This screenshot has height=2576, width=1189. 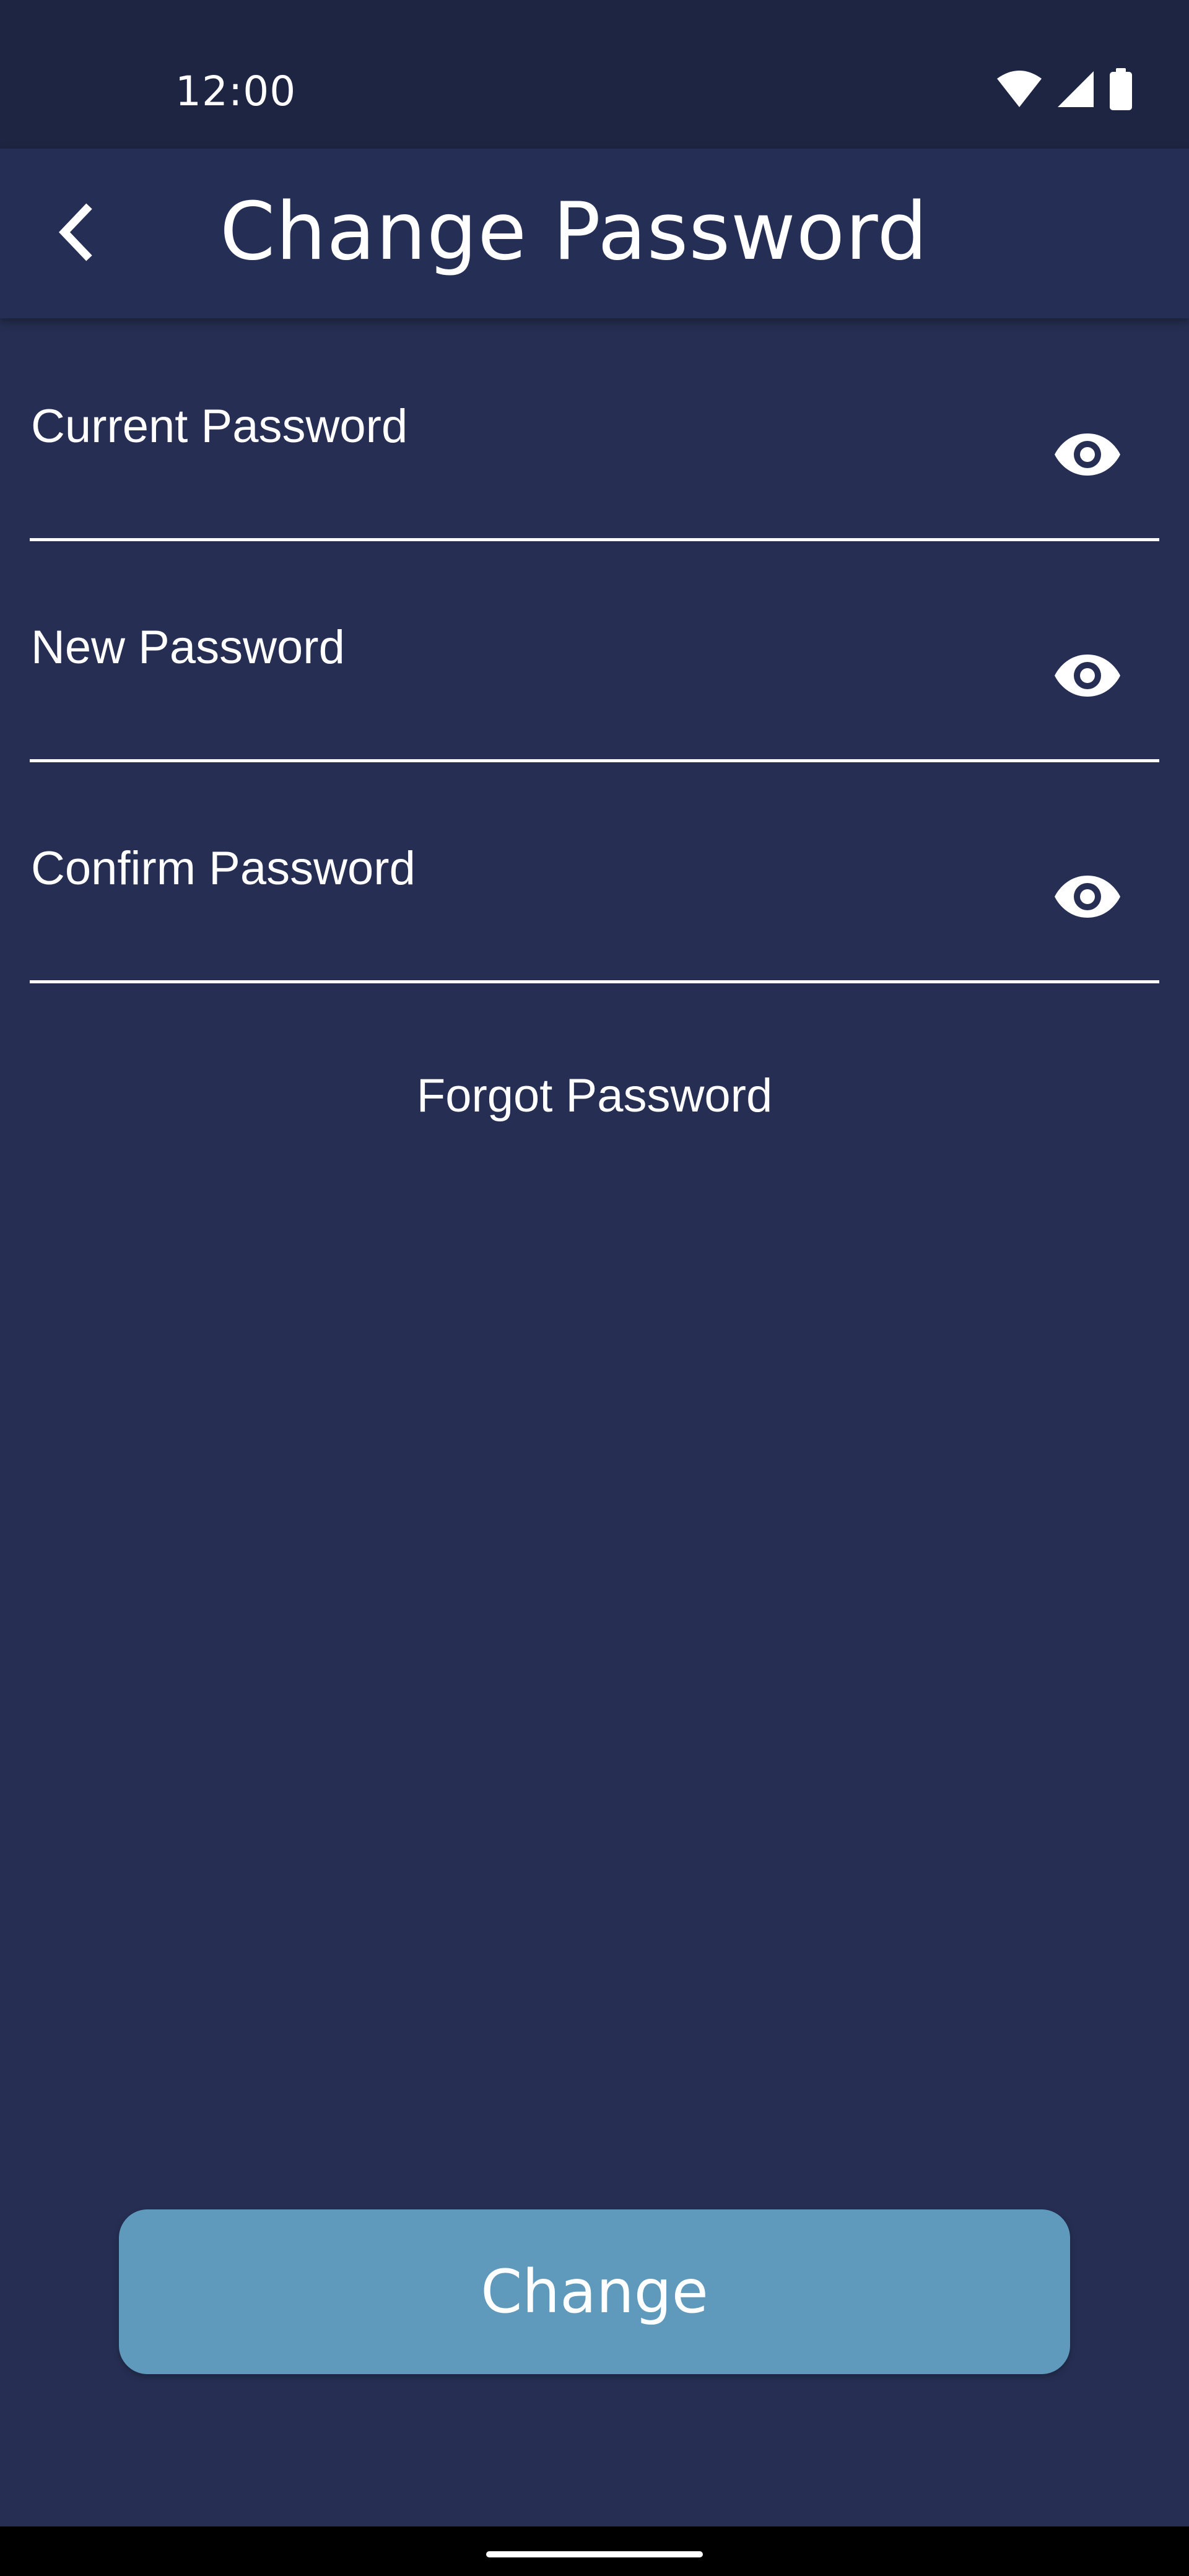 I want to click on new-password-visibility-toggle, so click(x=1087, y=677).